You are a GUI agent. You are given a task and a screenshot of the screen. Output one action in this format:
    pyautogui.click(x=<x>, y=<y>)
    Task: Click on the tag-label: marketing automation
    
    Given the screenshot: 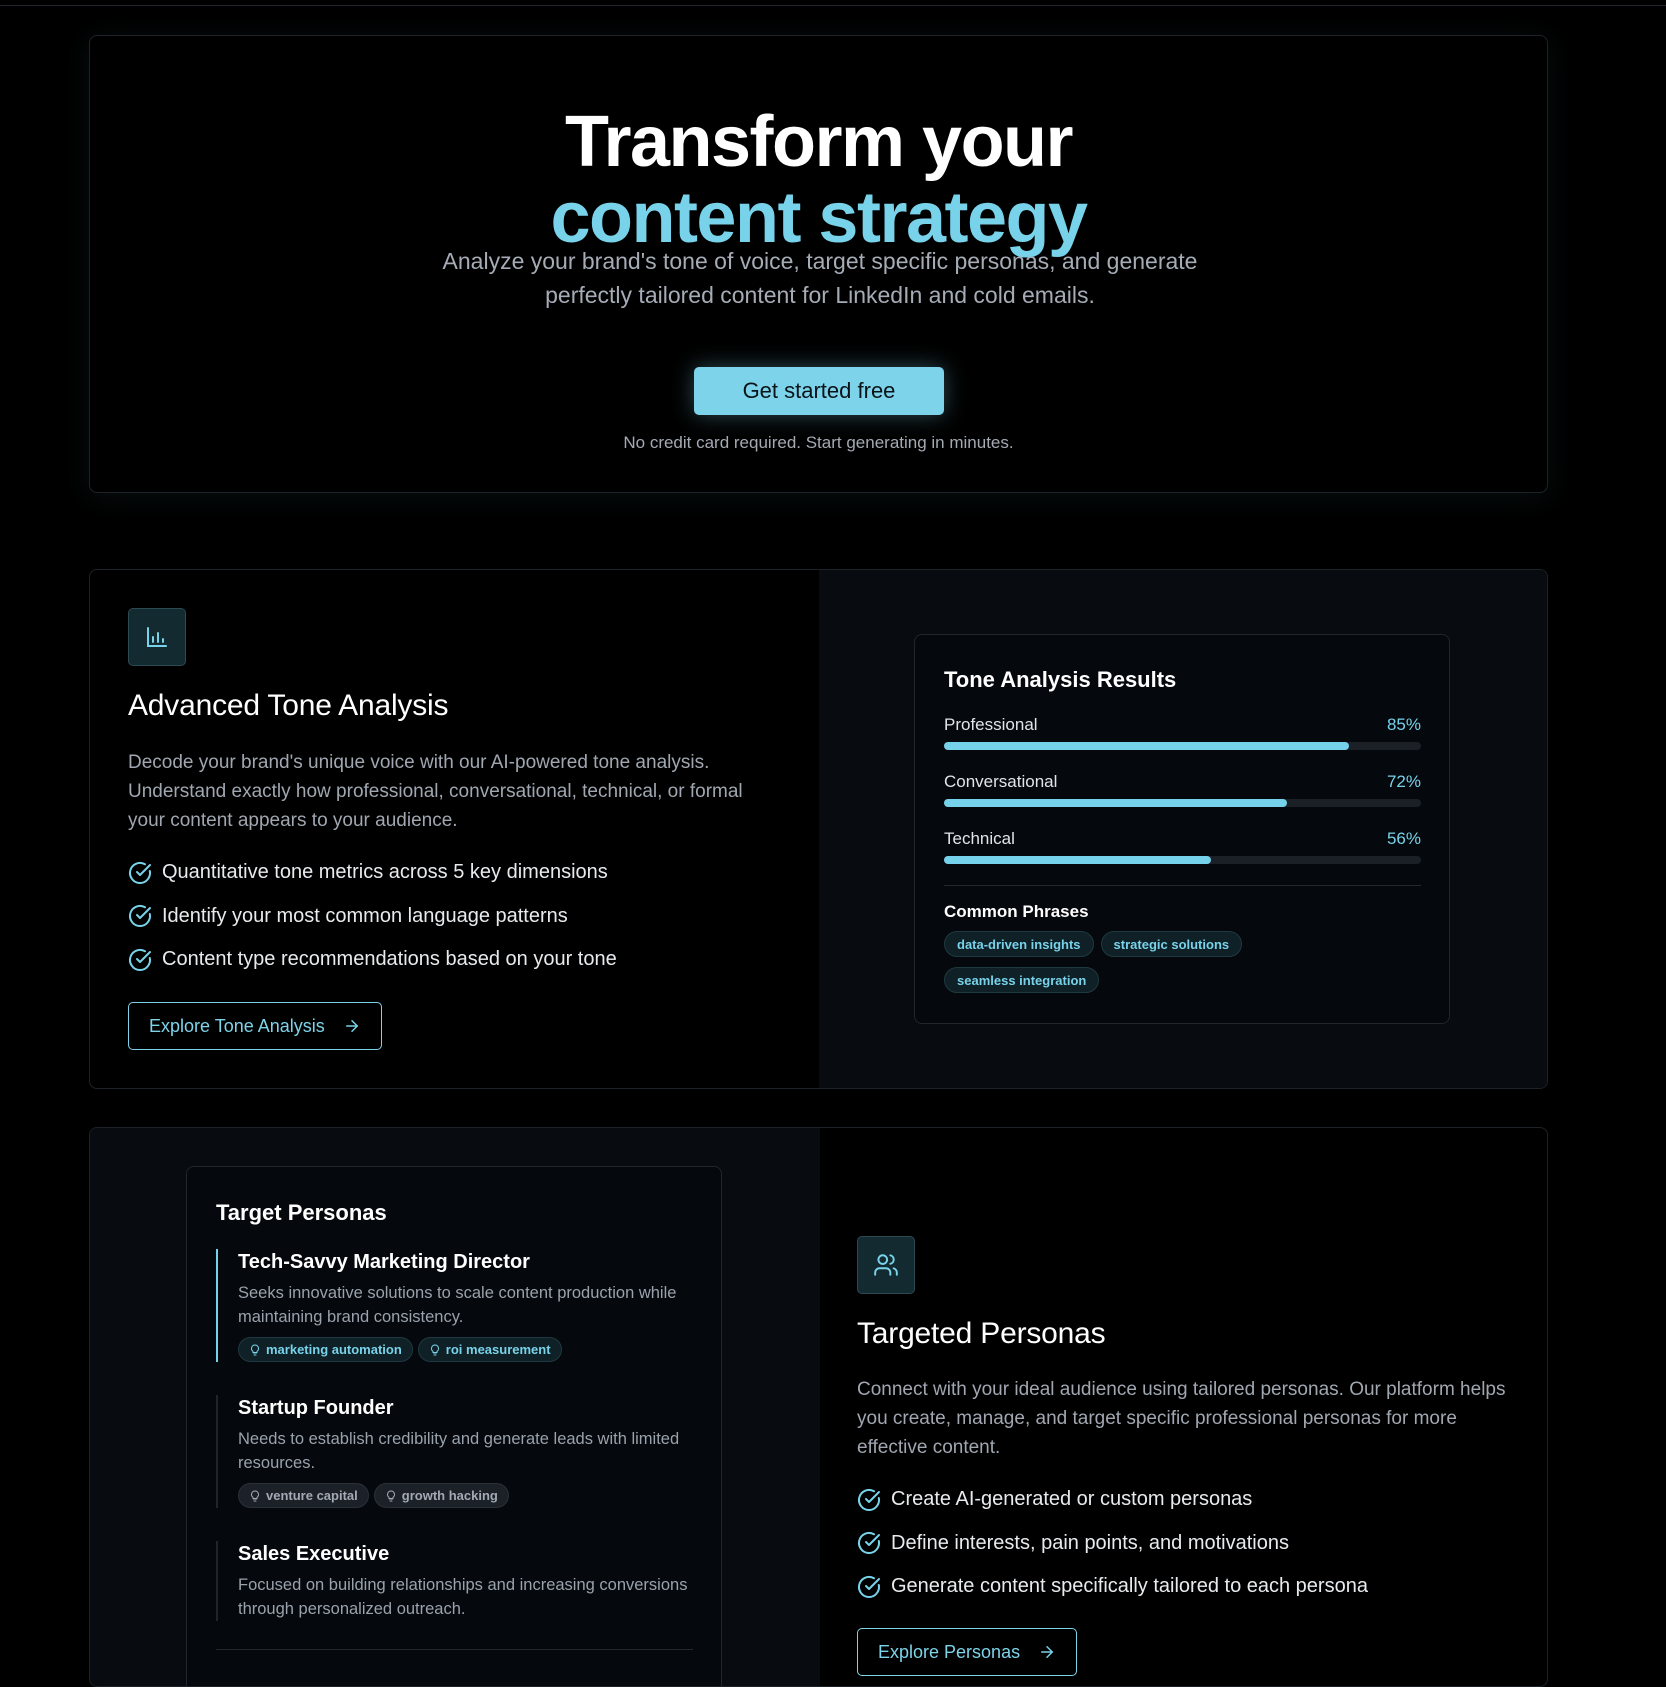 What is the action you would take?
    pyautogui.click(x=334, y=1349)
    